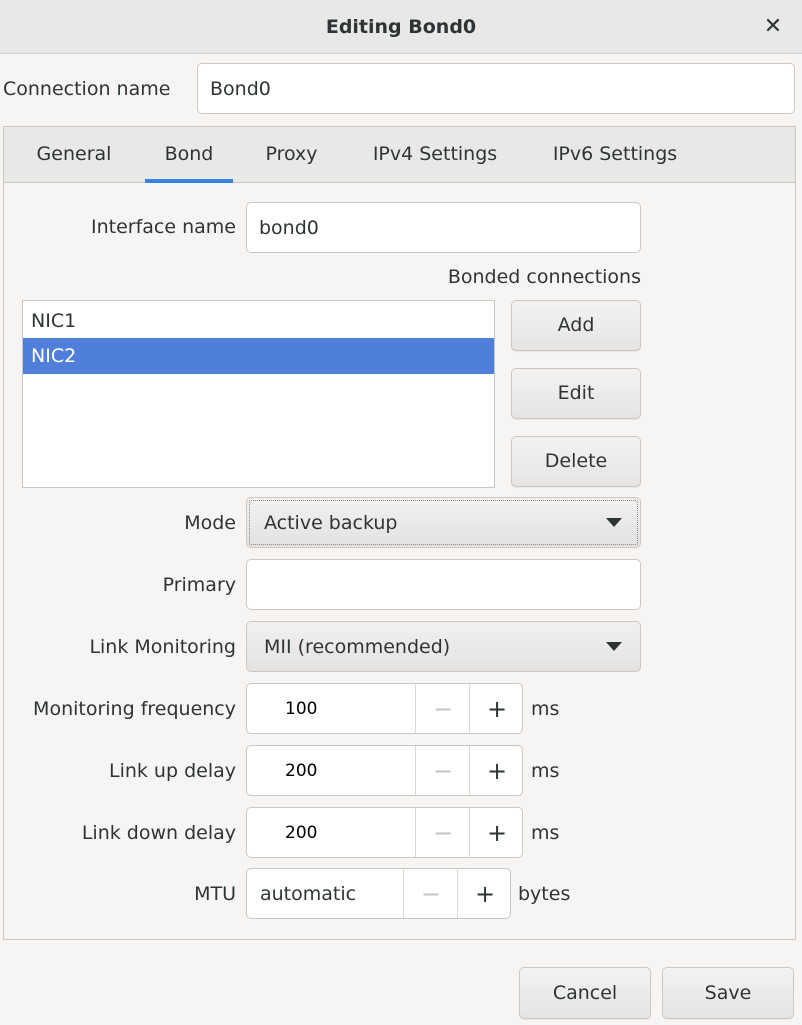 This screenshot has width=802, height=1025. What do you see at coordinates (615, 155) in the screenshot?
I see `tab-ipv6-settings: IPv6 Settings` at bounding box center [615, 155].